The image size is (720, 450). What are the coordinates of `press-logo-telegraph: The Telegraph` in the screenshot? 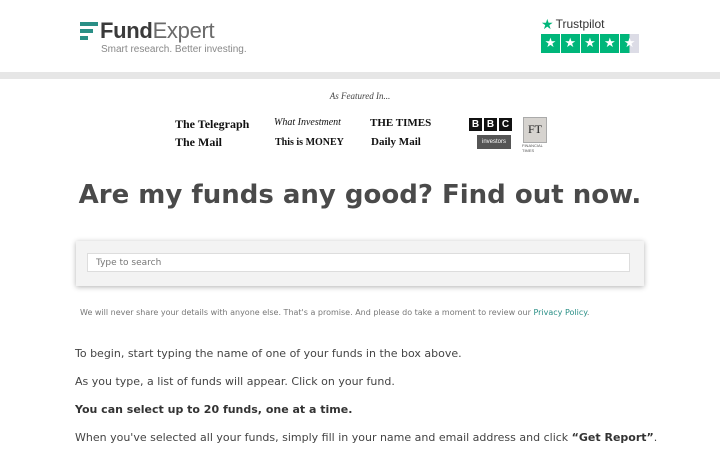 It's located at (212, 124).